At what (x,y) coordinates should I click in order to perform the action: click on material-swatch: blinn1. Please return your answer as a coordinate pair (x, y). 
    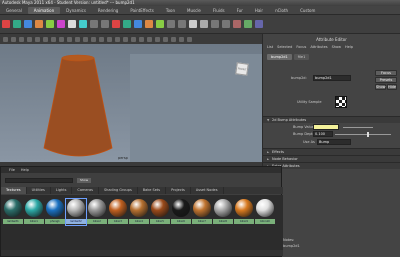
    Looking at the image, I should click on (34, 212).